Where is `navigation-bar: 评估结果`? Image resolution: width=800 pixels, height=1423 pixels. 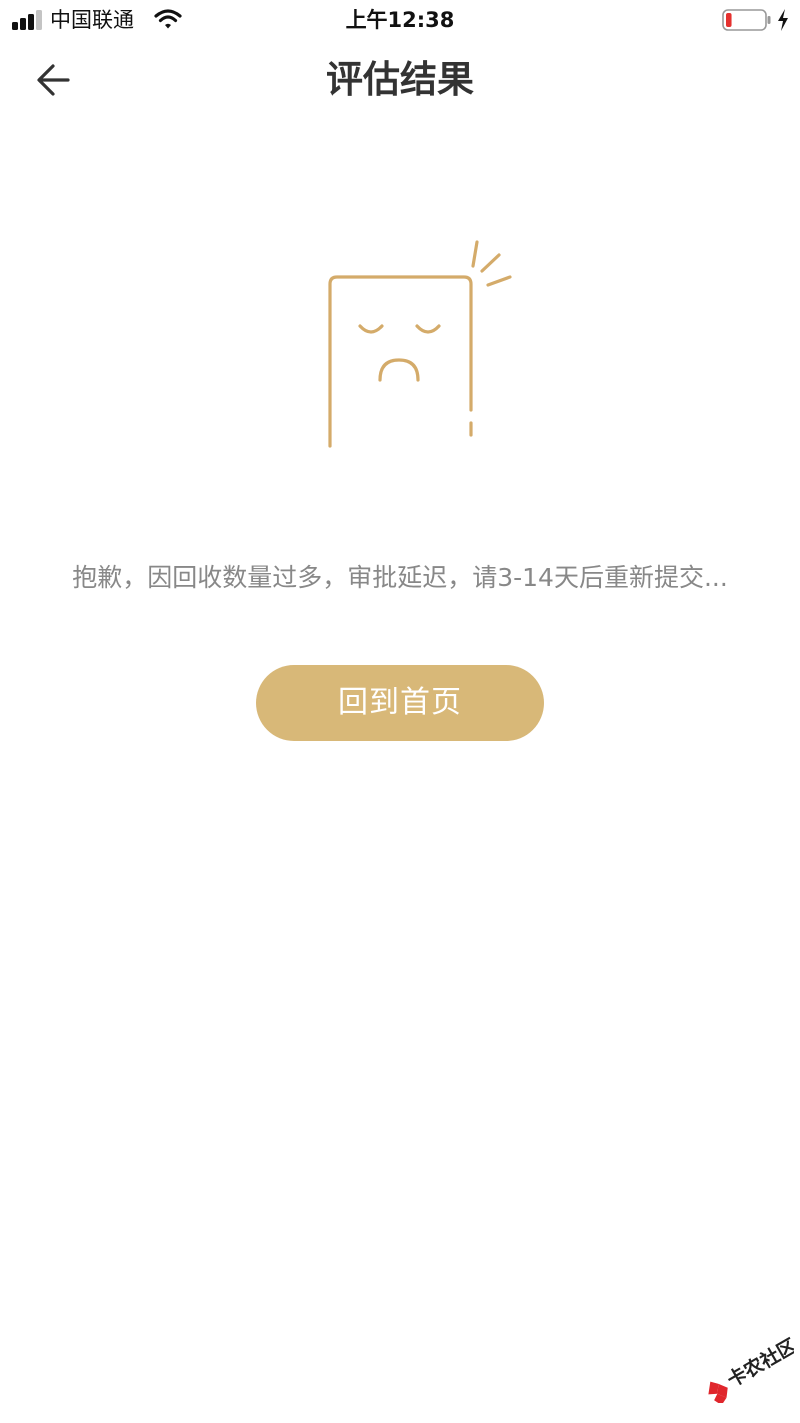 navigation-bar: 评估结果 is located at coordinates (400, 80).